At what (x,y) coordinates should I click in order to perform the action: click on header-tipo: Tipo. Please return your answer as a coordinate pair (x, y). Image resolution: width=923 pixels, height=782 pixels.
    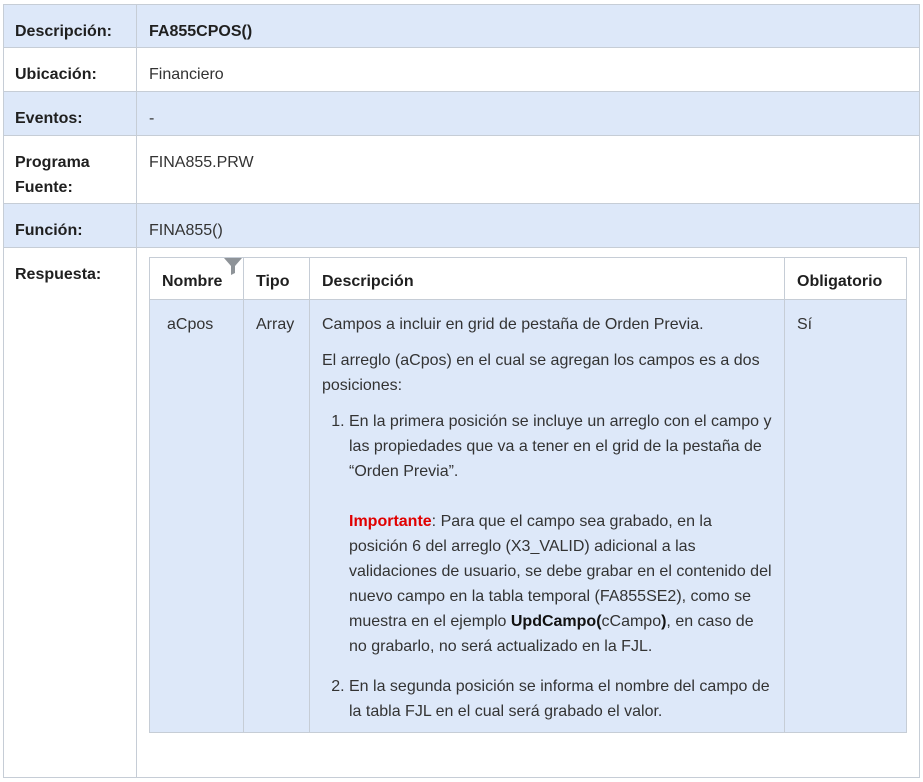
    Looking at the image, I should click on (276, 278).